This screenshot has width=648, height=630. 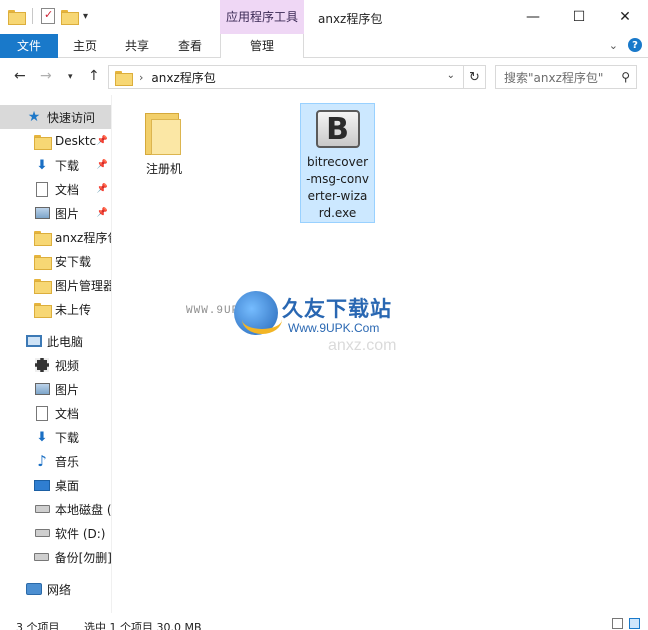 I want to click on status-bar: 3 个项目 选中 1 个项目 30.0 MB, so click(x=324, y=621).